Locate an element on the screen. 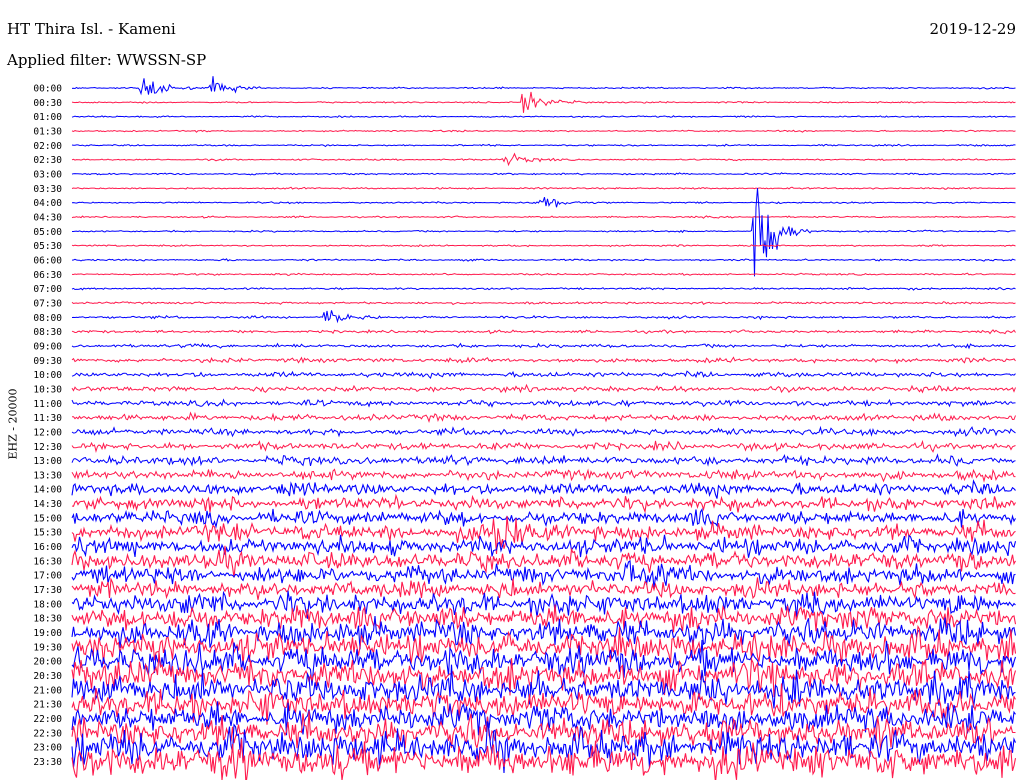  time-tick-label: 05:00 is located at coordinates (47, 232).